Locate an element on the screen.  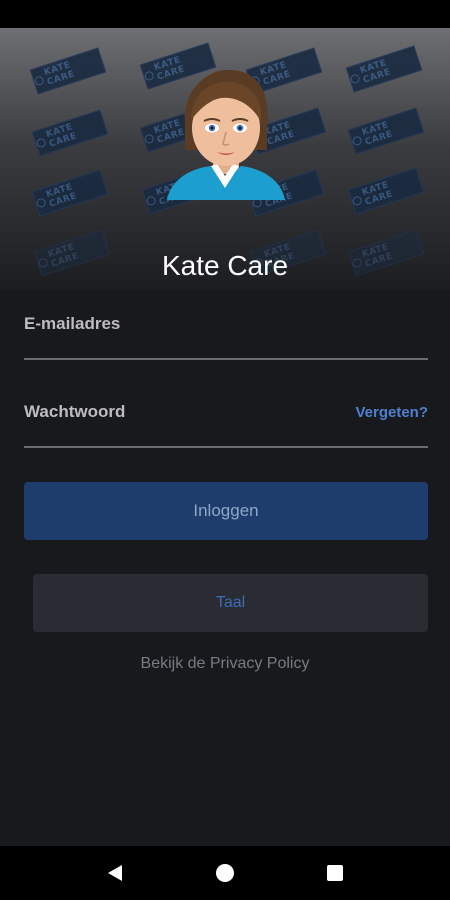
app-title: Kate Care is located at coordinates (225, 265).